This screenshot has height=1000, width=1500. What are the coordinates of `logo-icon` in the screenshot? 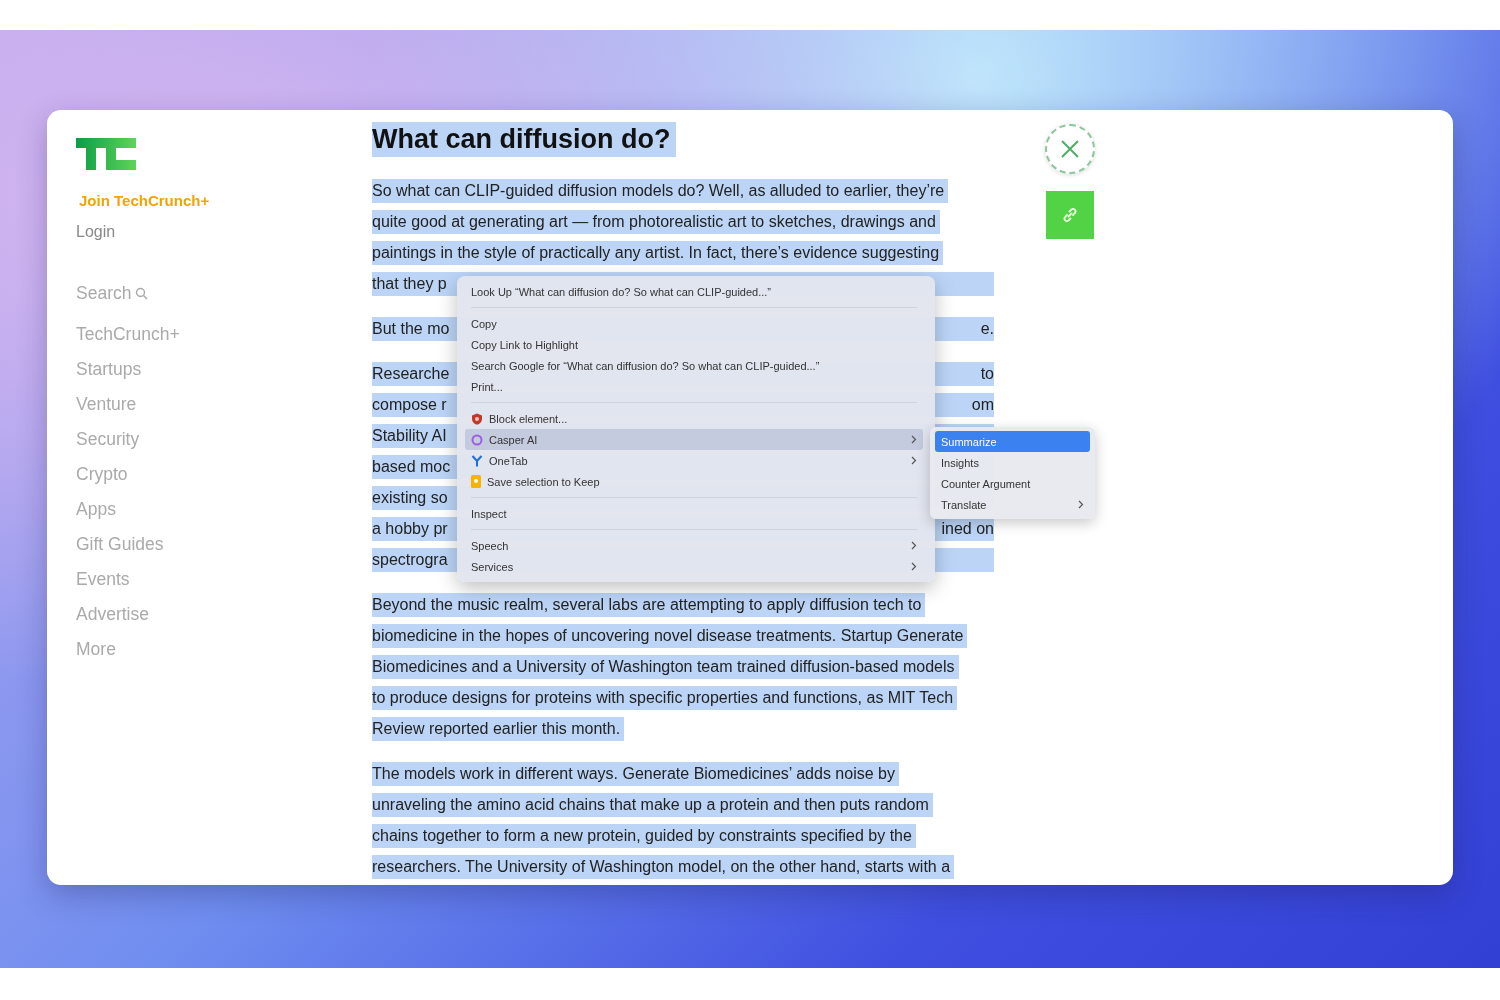 It's located at (106, 154).